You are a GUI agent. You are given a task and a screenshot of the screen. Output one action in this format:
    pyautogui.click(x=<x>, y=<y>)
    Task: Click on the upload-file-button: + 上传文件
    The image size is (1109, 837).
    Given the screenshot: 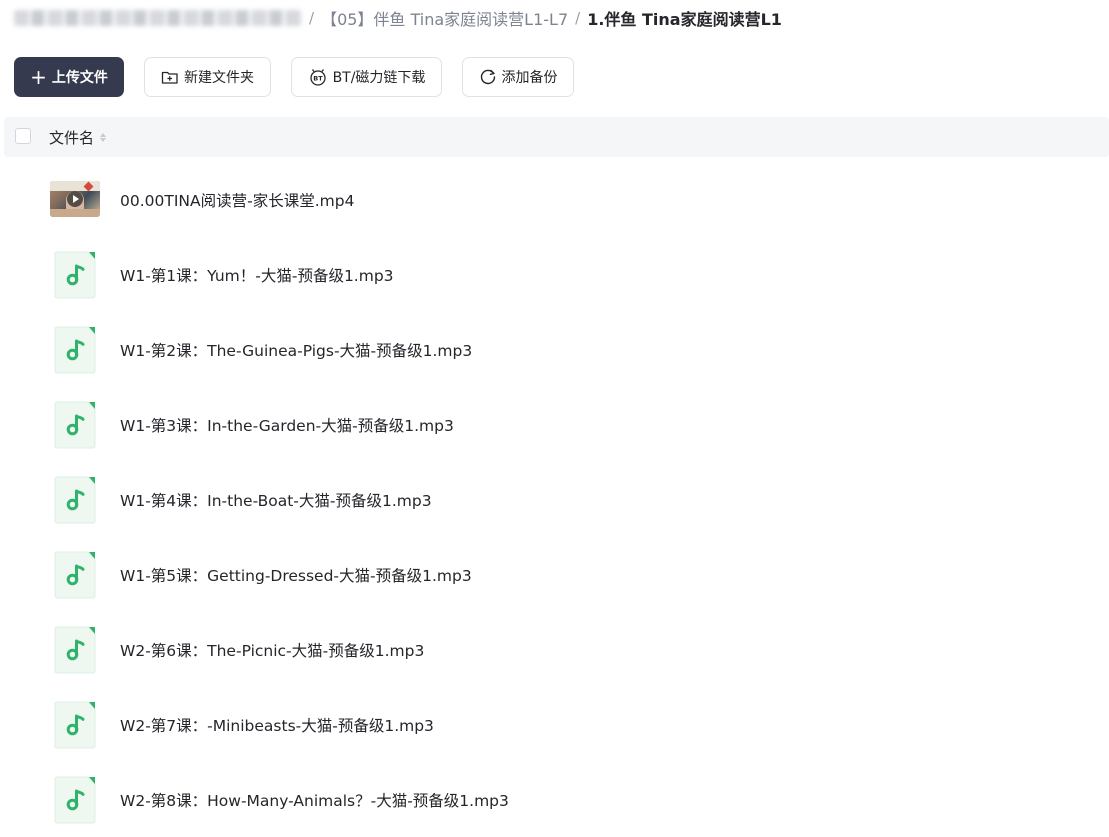 What is the action you would take?
    pyautogui.click(x=69, y=77)
    